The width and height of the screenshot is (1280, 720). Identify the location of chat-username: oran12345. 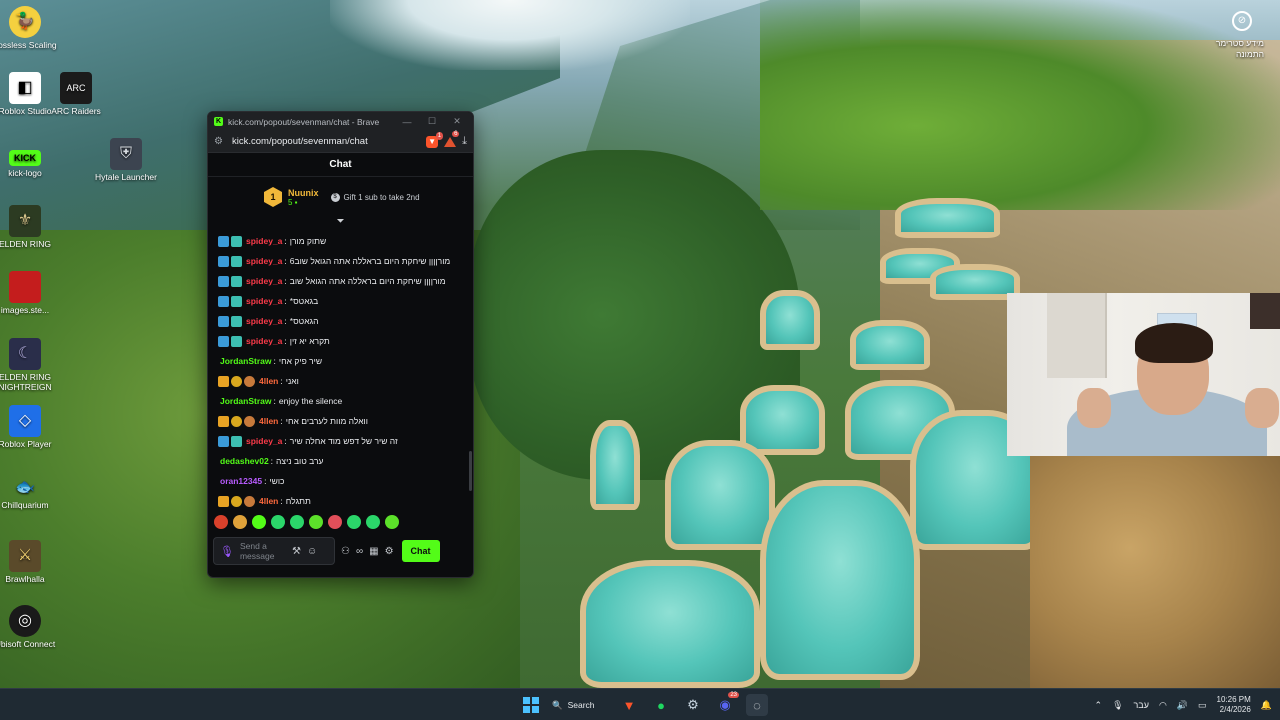
(241, 481).